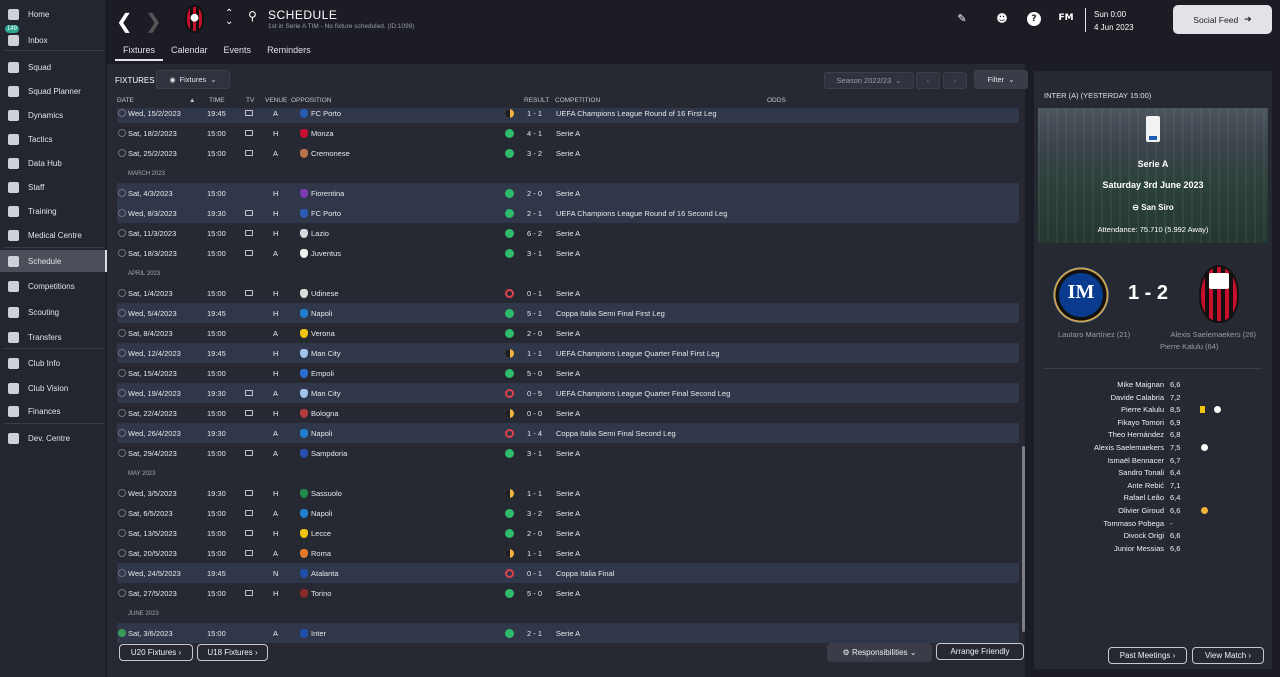  Describe the element at coordinates (568, 253) in the screenshot. I see `fixture-row: Sat, 18/3/2023 15:00 A Juventus 3 - 1 Serie A` at that location.